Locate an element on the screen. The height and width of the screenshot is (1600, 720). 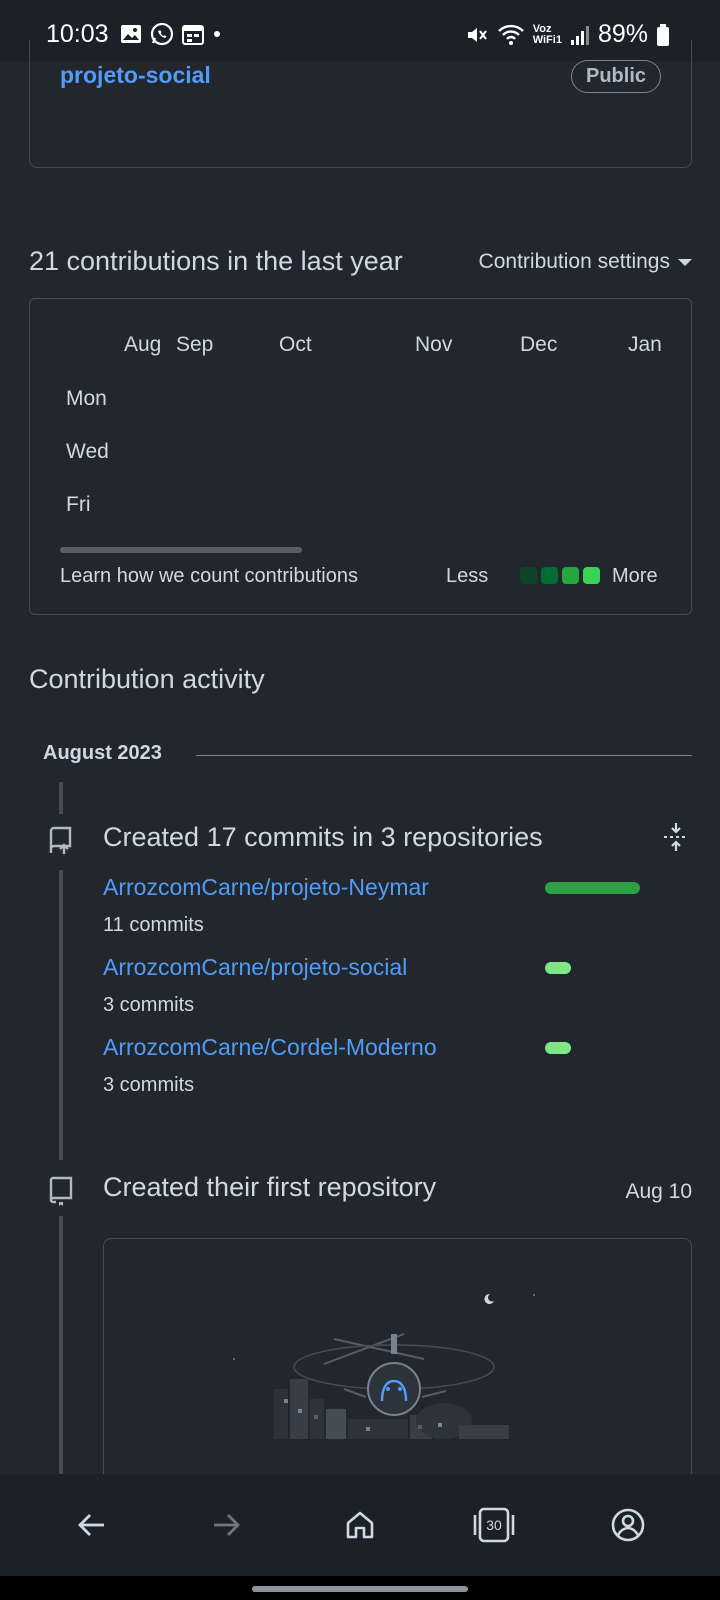
tabs-button: 30 is located at coordinates (494, 1525).